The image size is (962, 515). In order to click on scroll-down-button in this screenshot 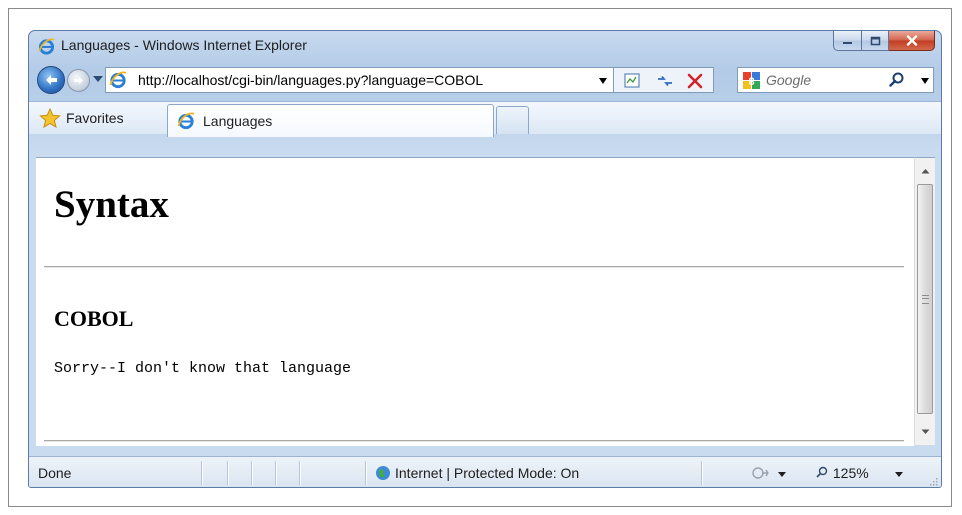, I will do `click(925, 432)`.